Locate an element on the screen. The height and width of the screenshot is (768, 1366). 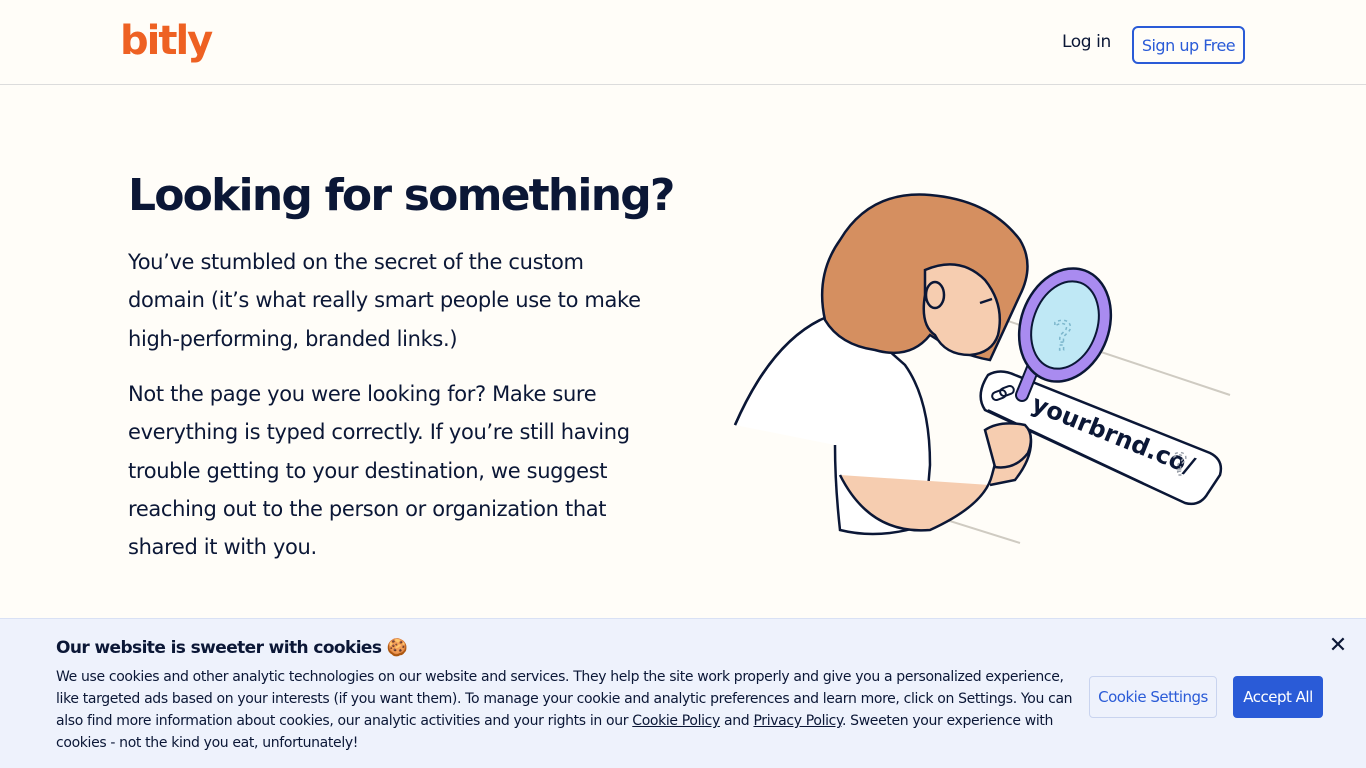
page-headline: Looking for something? is located at coordinates (401, 195).